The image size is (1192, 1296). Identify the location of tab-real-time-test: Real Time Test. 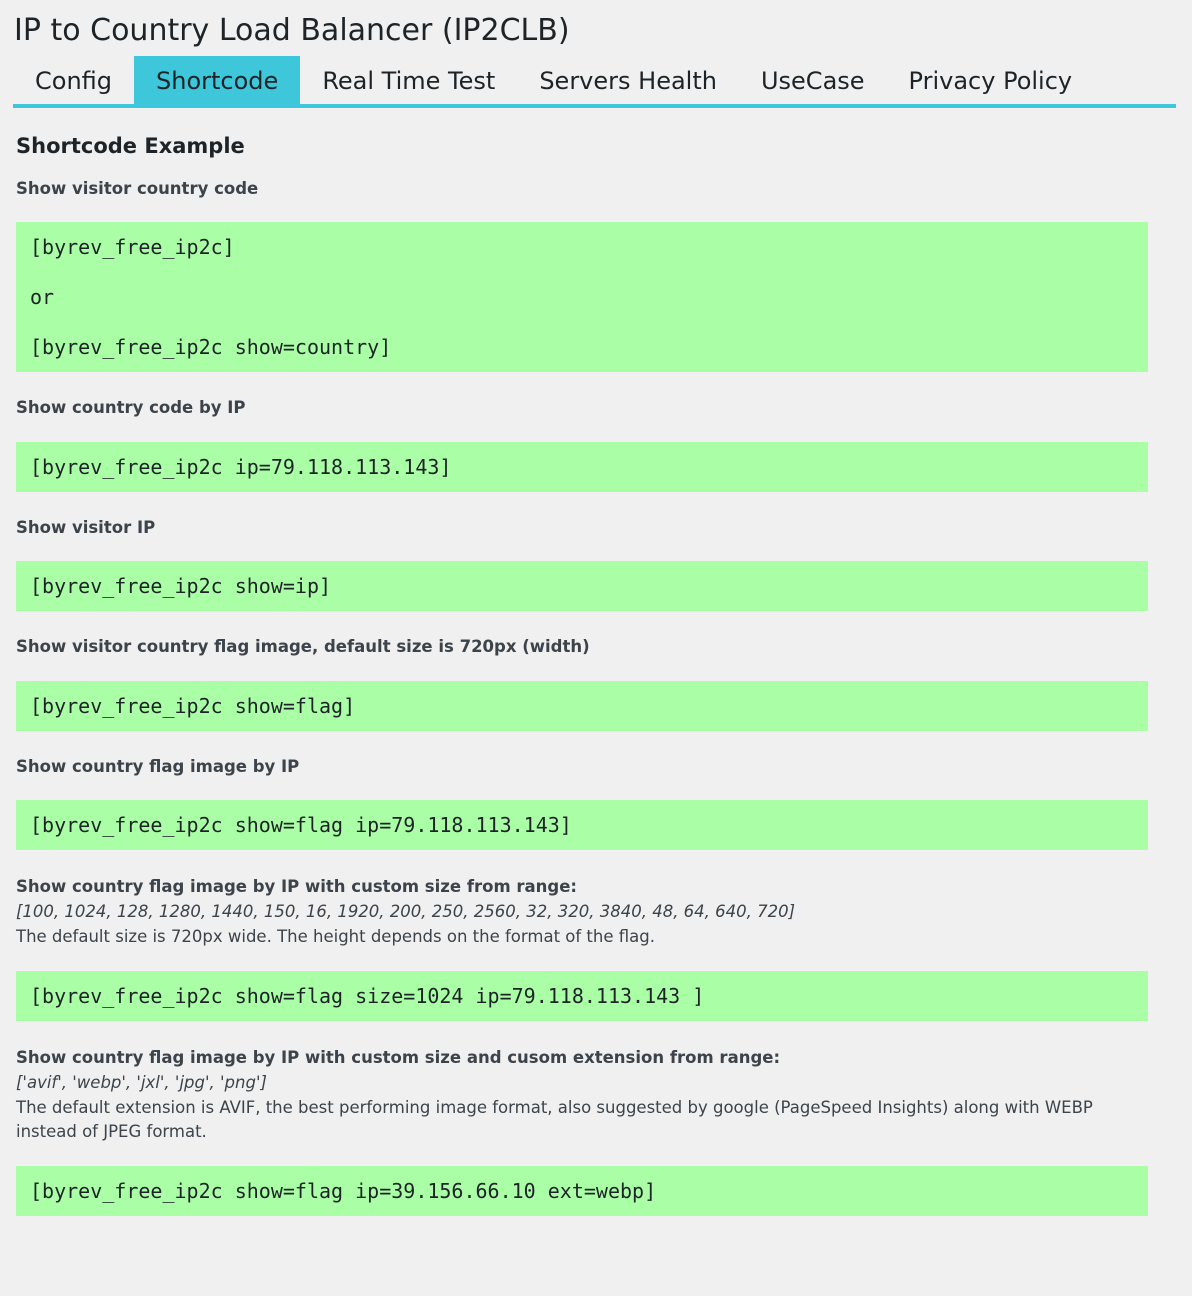
(408, 80).